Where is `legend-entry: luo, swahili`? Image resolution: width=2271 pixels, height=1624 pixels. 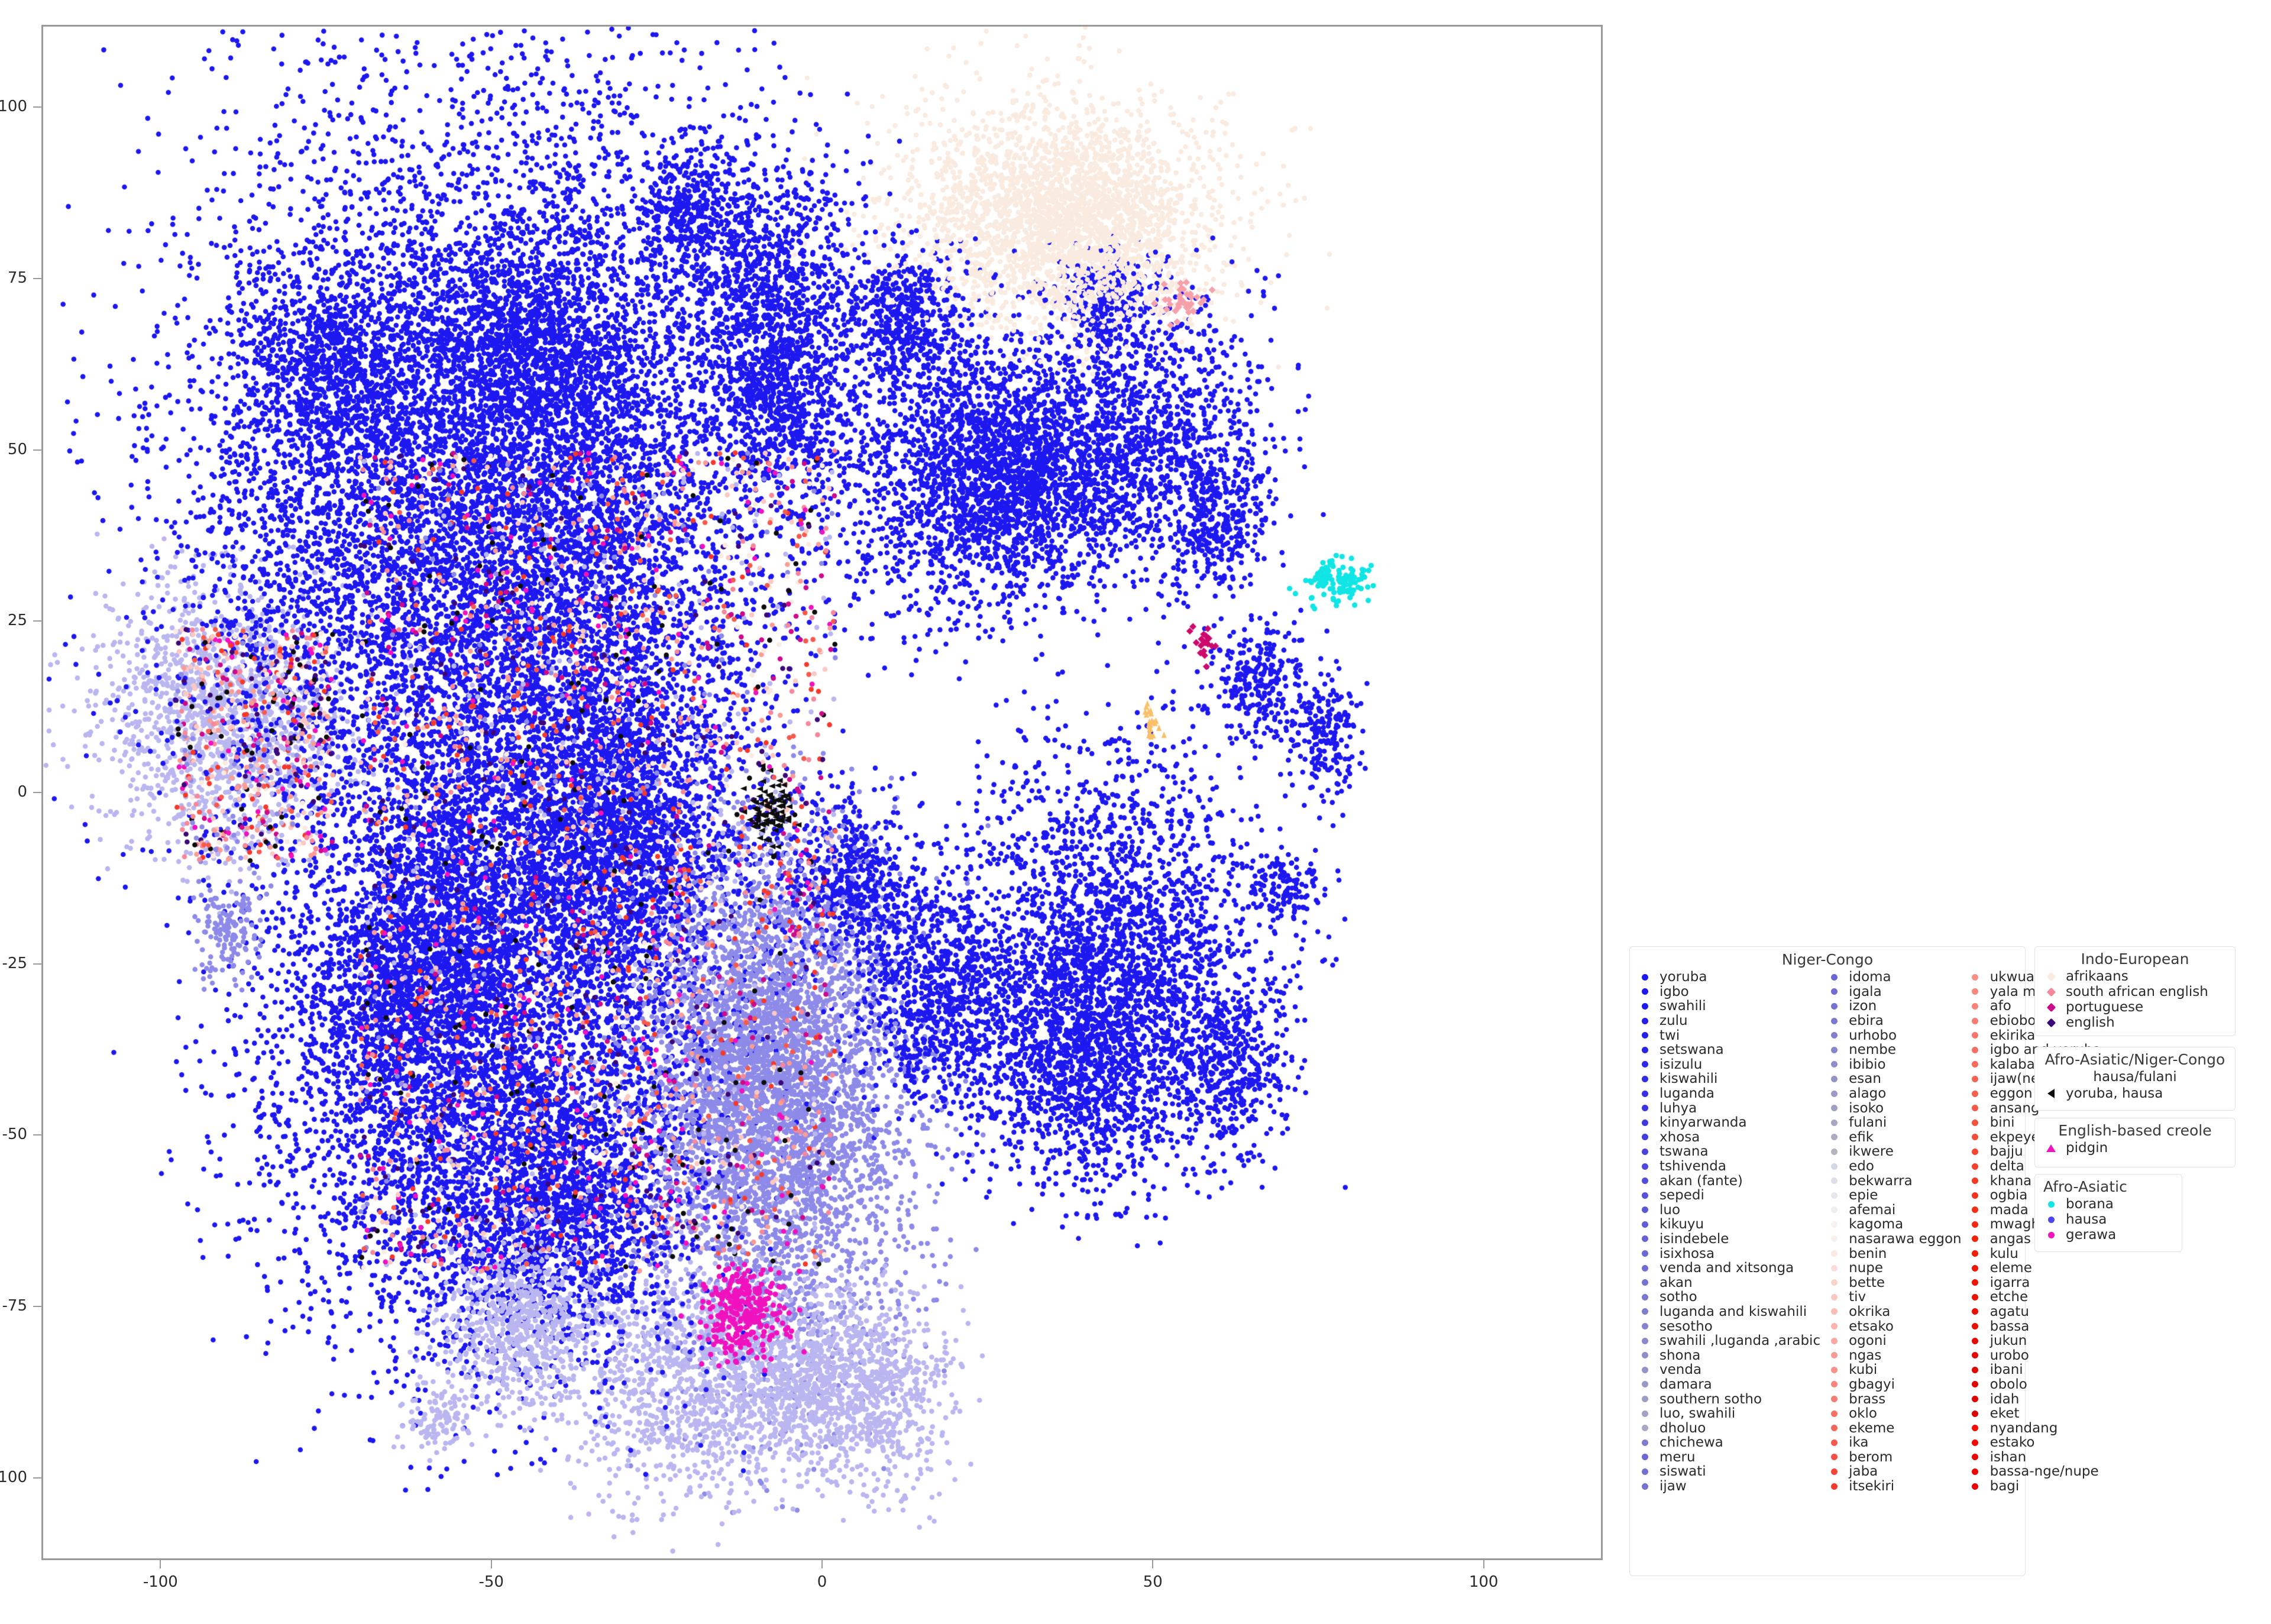 legend-entry: luo, swahili is located at coordinates (1729, 1414).